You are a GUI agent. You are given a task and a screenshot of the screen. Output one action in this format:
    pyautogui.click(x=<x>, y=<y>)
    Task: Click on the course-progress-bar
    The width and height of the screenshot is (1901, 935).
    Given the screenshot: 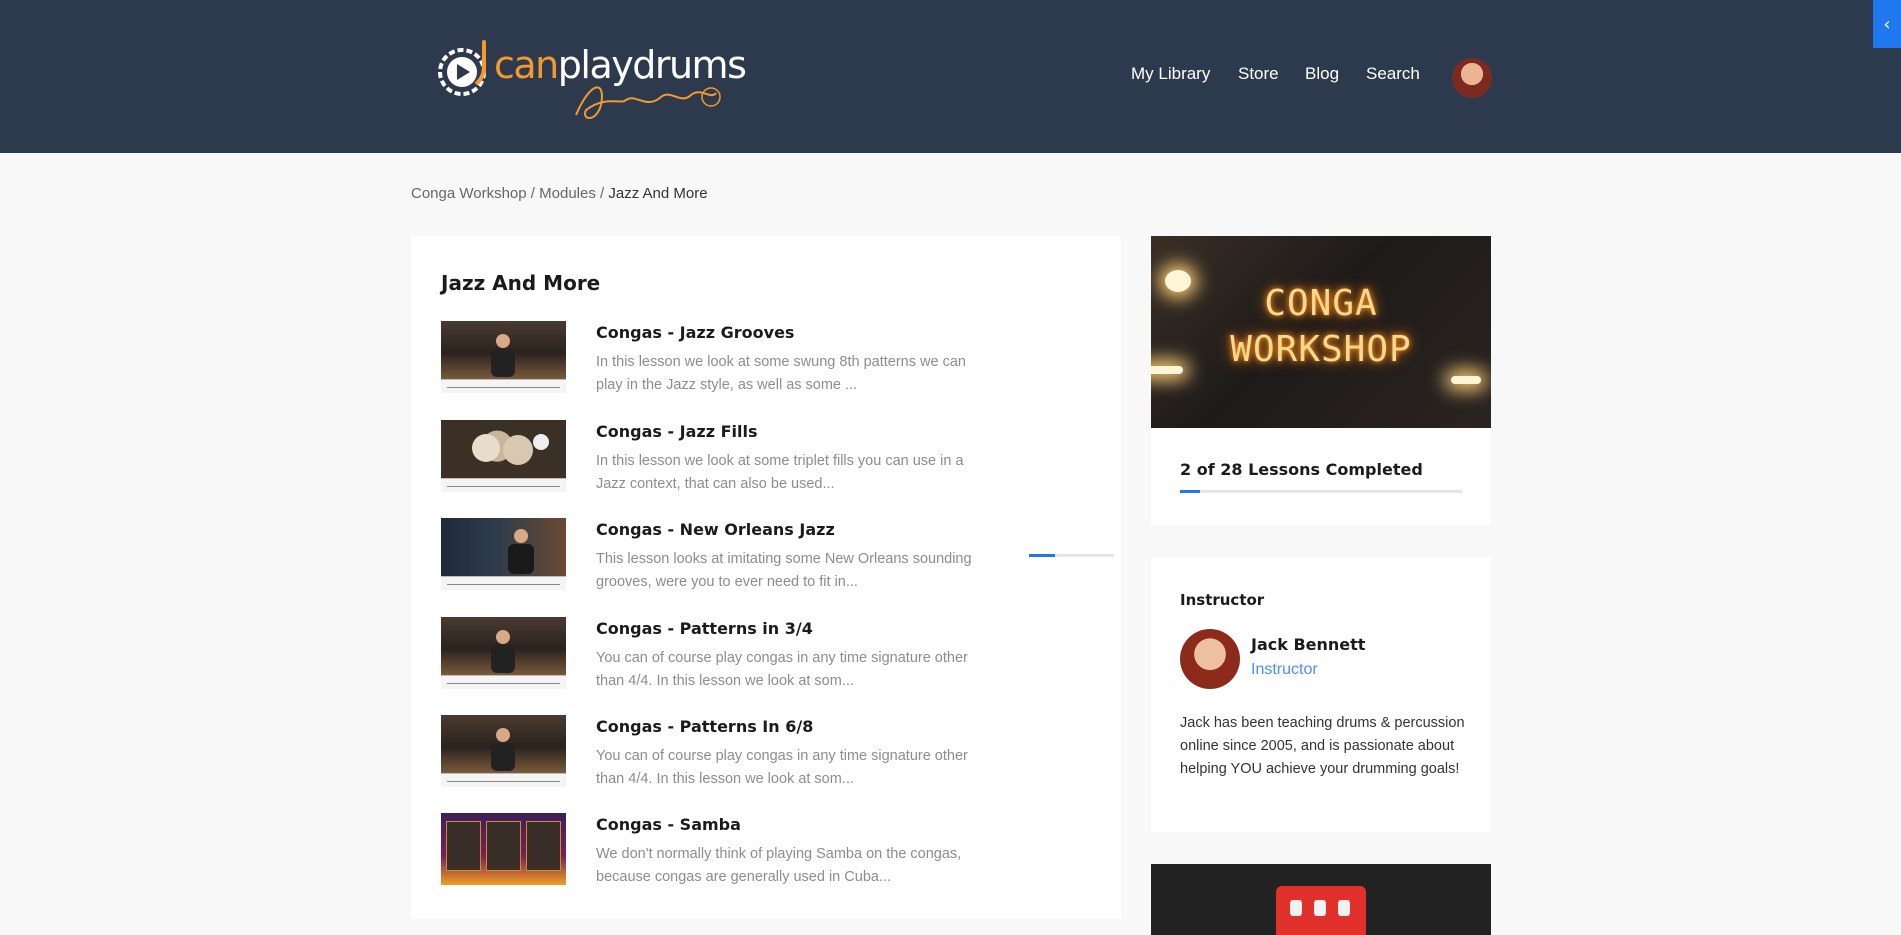 What is the action you would take?
    pyautogui.click(x=1321, y=491)
    